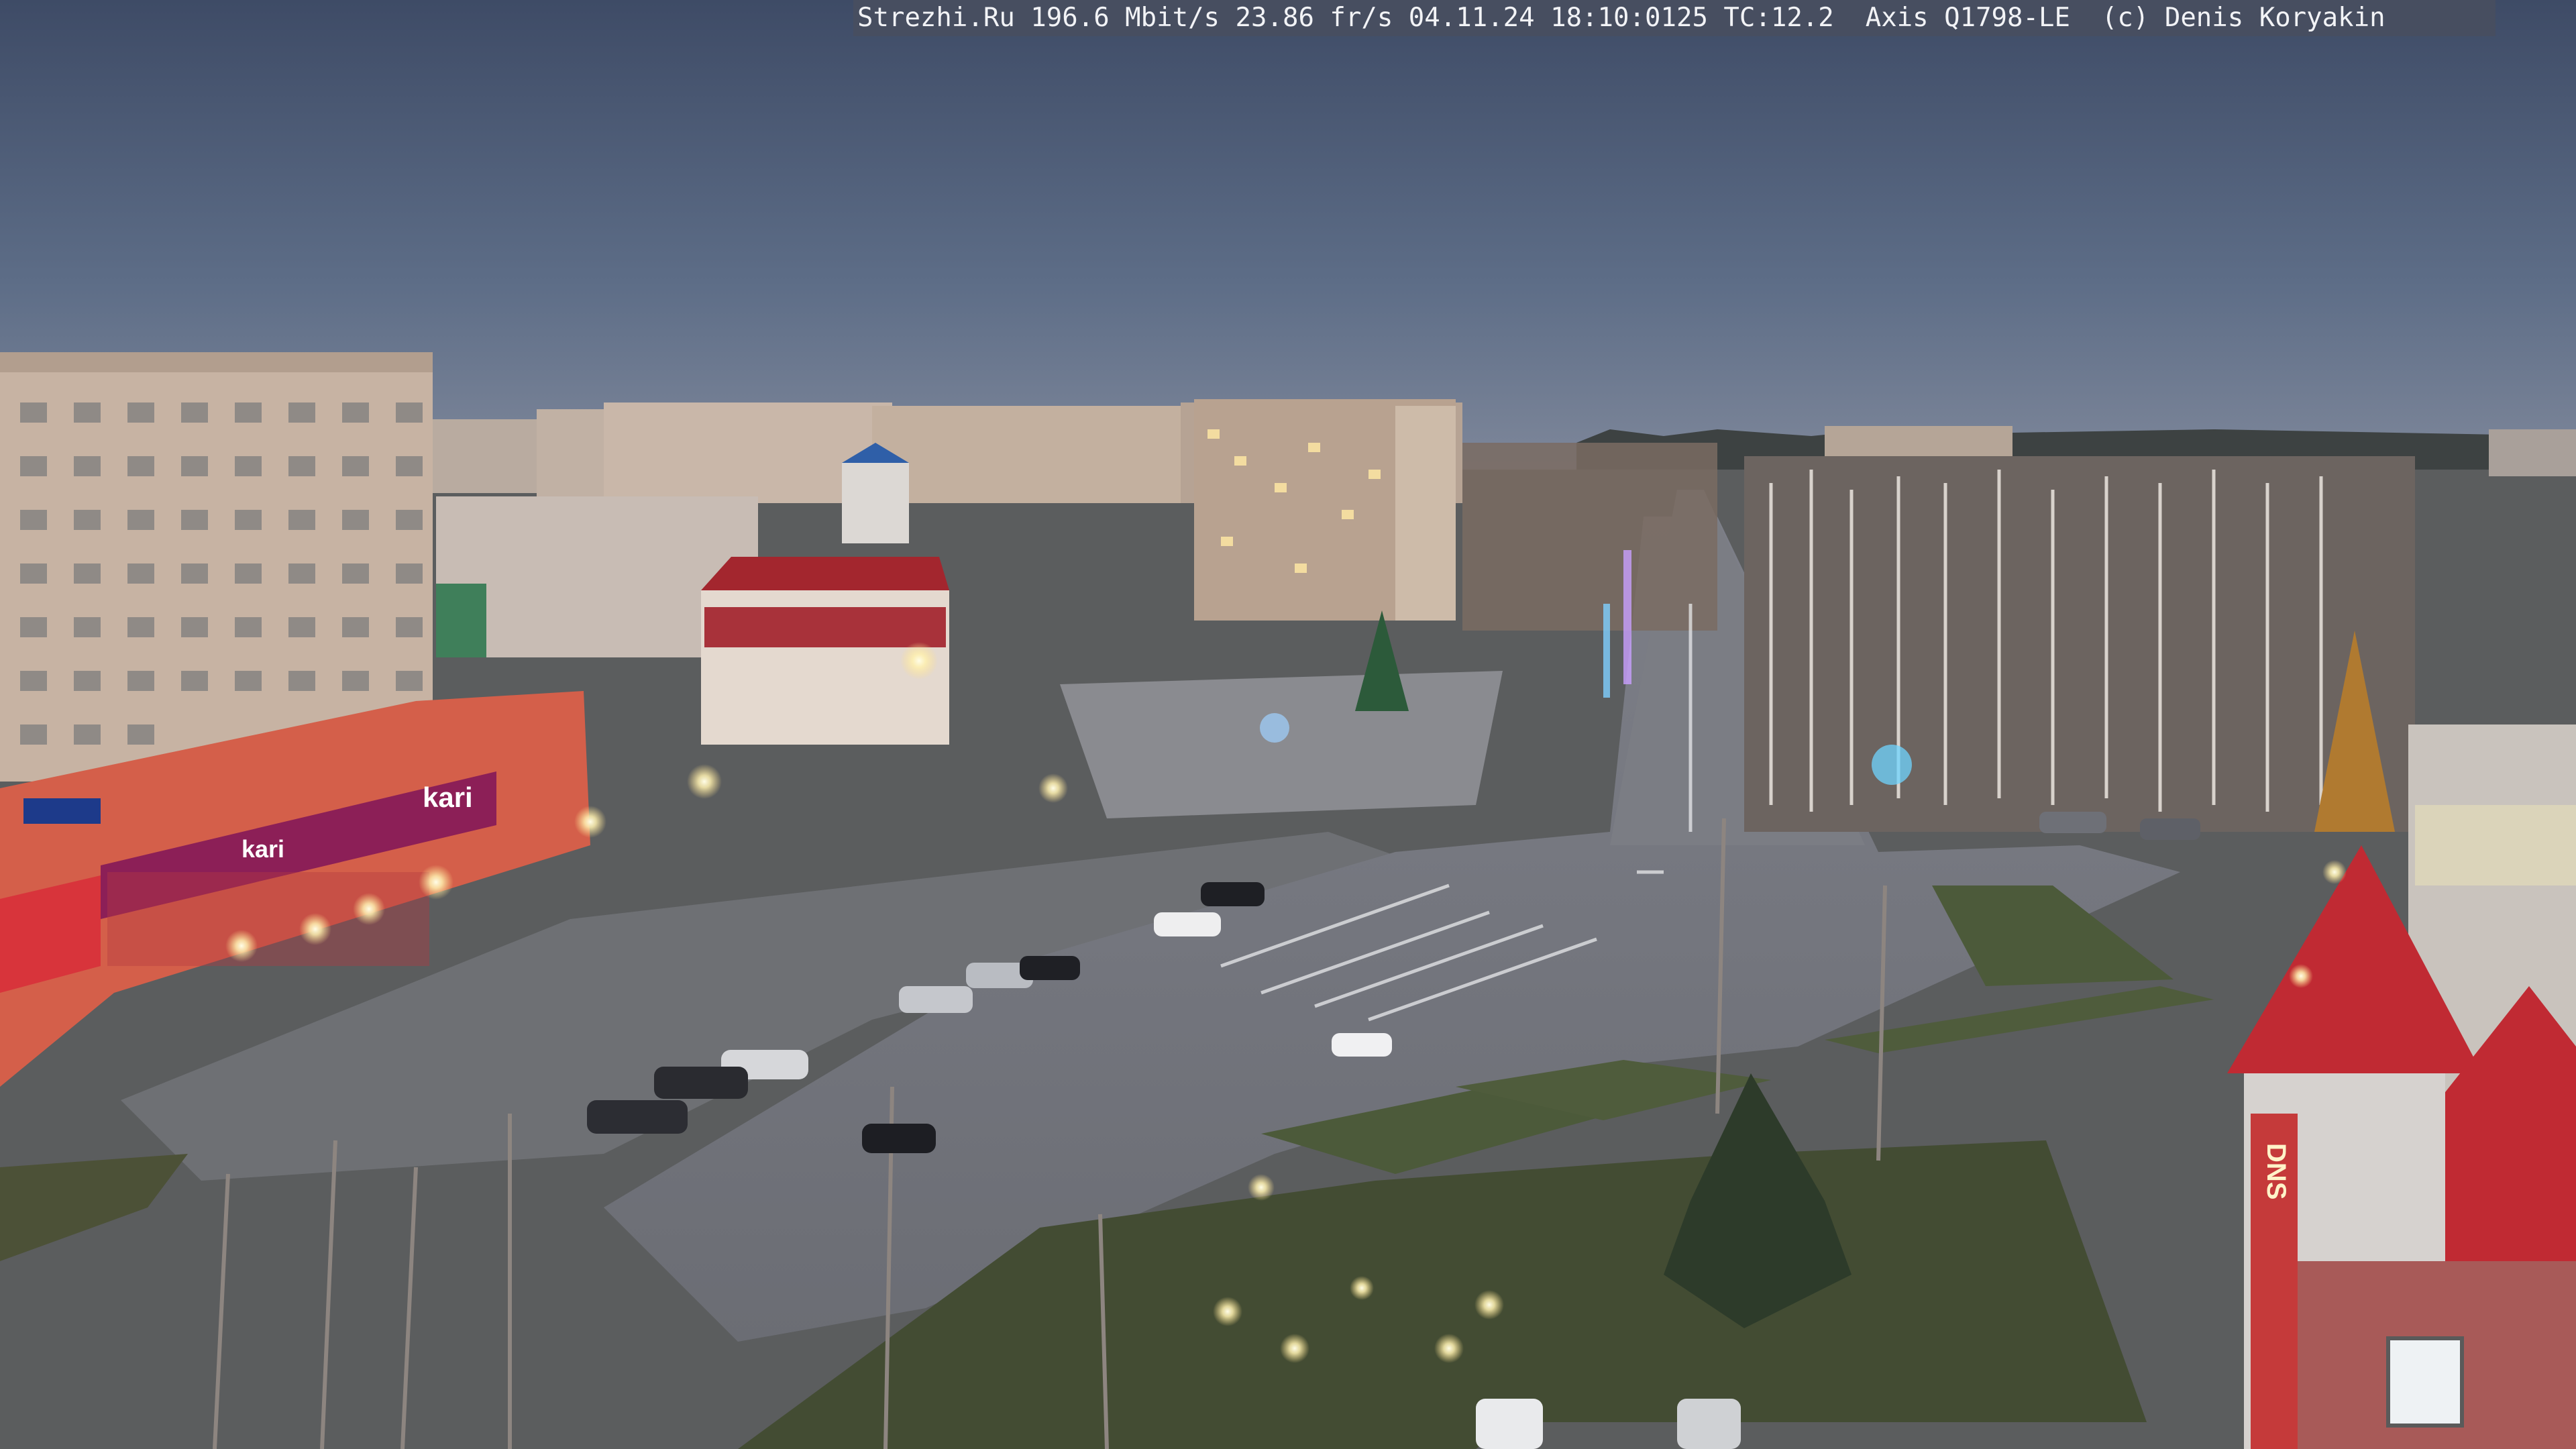  I want to click on store-sign-dns: DNS, so click(2276, 1171).